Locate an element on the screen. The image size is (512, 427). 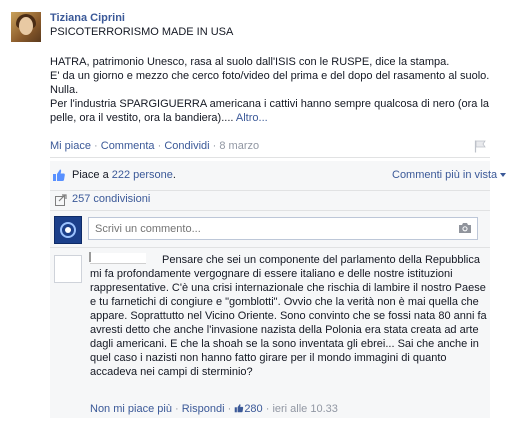
like-link: Mi piace is located at coordinates (70, 146).